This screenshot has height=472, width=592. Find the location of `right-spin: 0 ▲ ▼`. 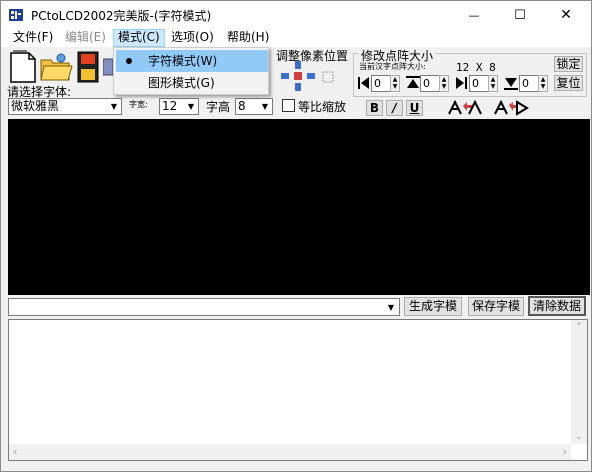

right-spin: 0 ▲ ▼ is located at coordinates (483, 83).